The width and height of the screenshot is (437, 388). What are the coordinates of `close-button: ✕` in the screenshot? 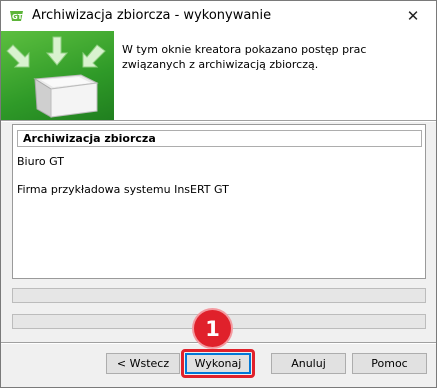 It's located at (413, 16).